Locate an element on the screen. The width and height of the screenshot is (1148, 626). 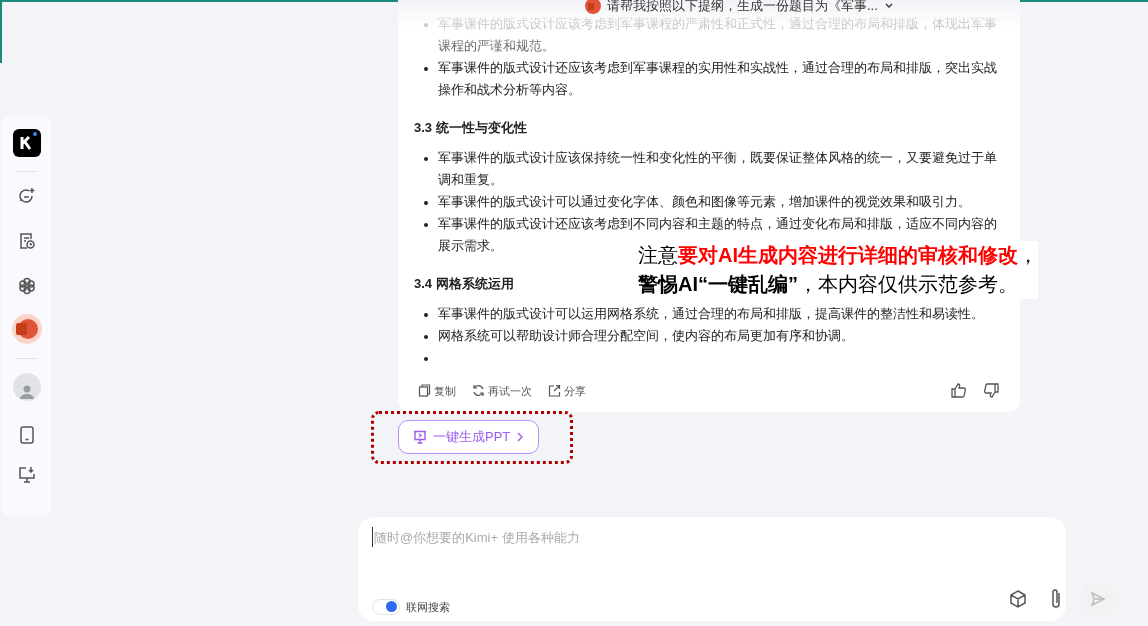
flower-icon is located at coordinates (26, 286).